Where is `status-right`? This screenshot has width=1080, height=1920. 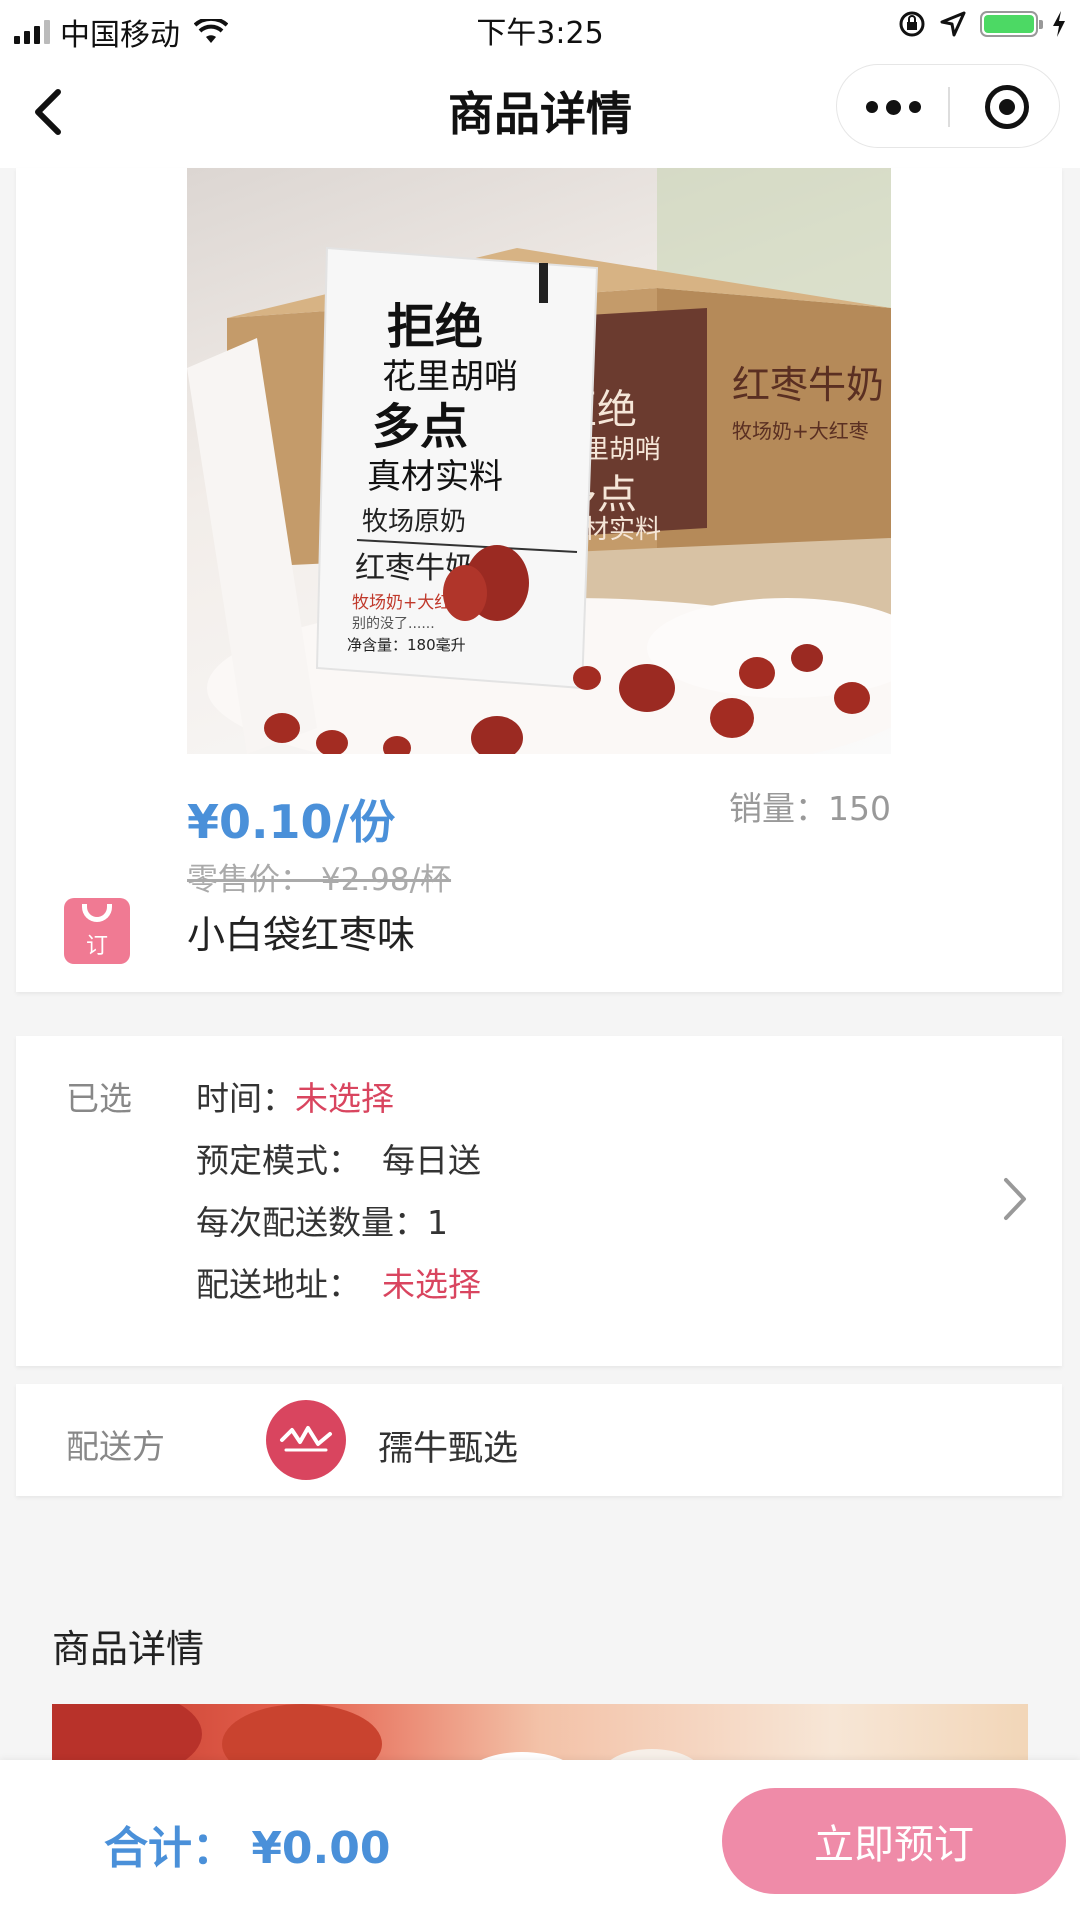
status-right is located at coordinates (982, 24).